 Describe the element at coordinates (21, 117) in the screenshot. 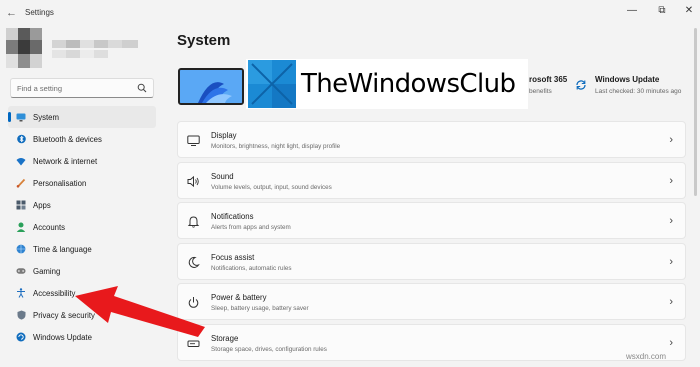

I see `monitor-icon` at that location.